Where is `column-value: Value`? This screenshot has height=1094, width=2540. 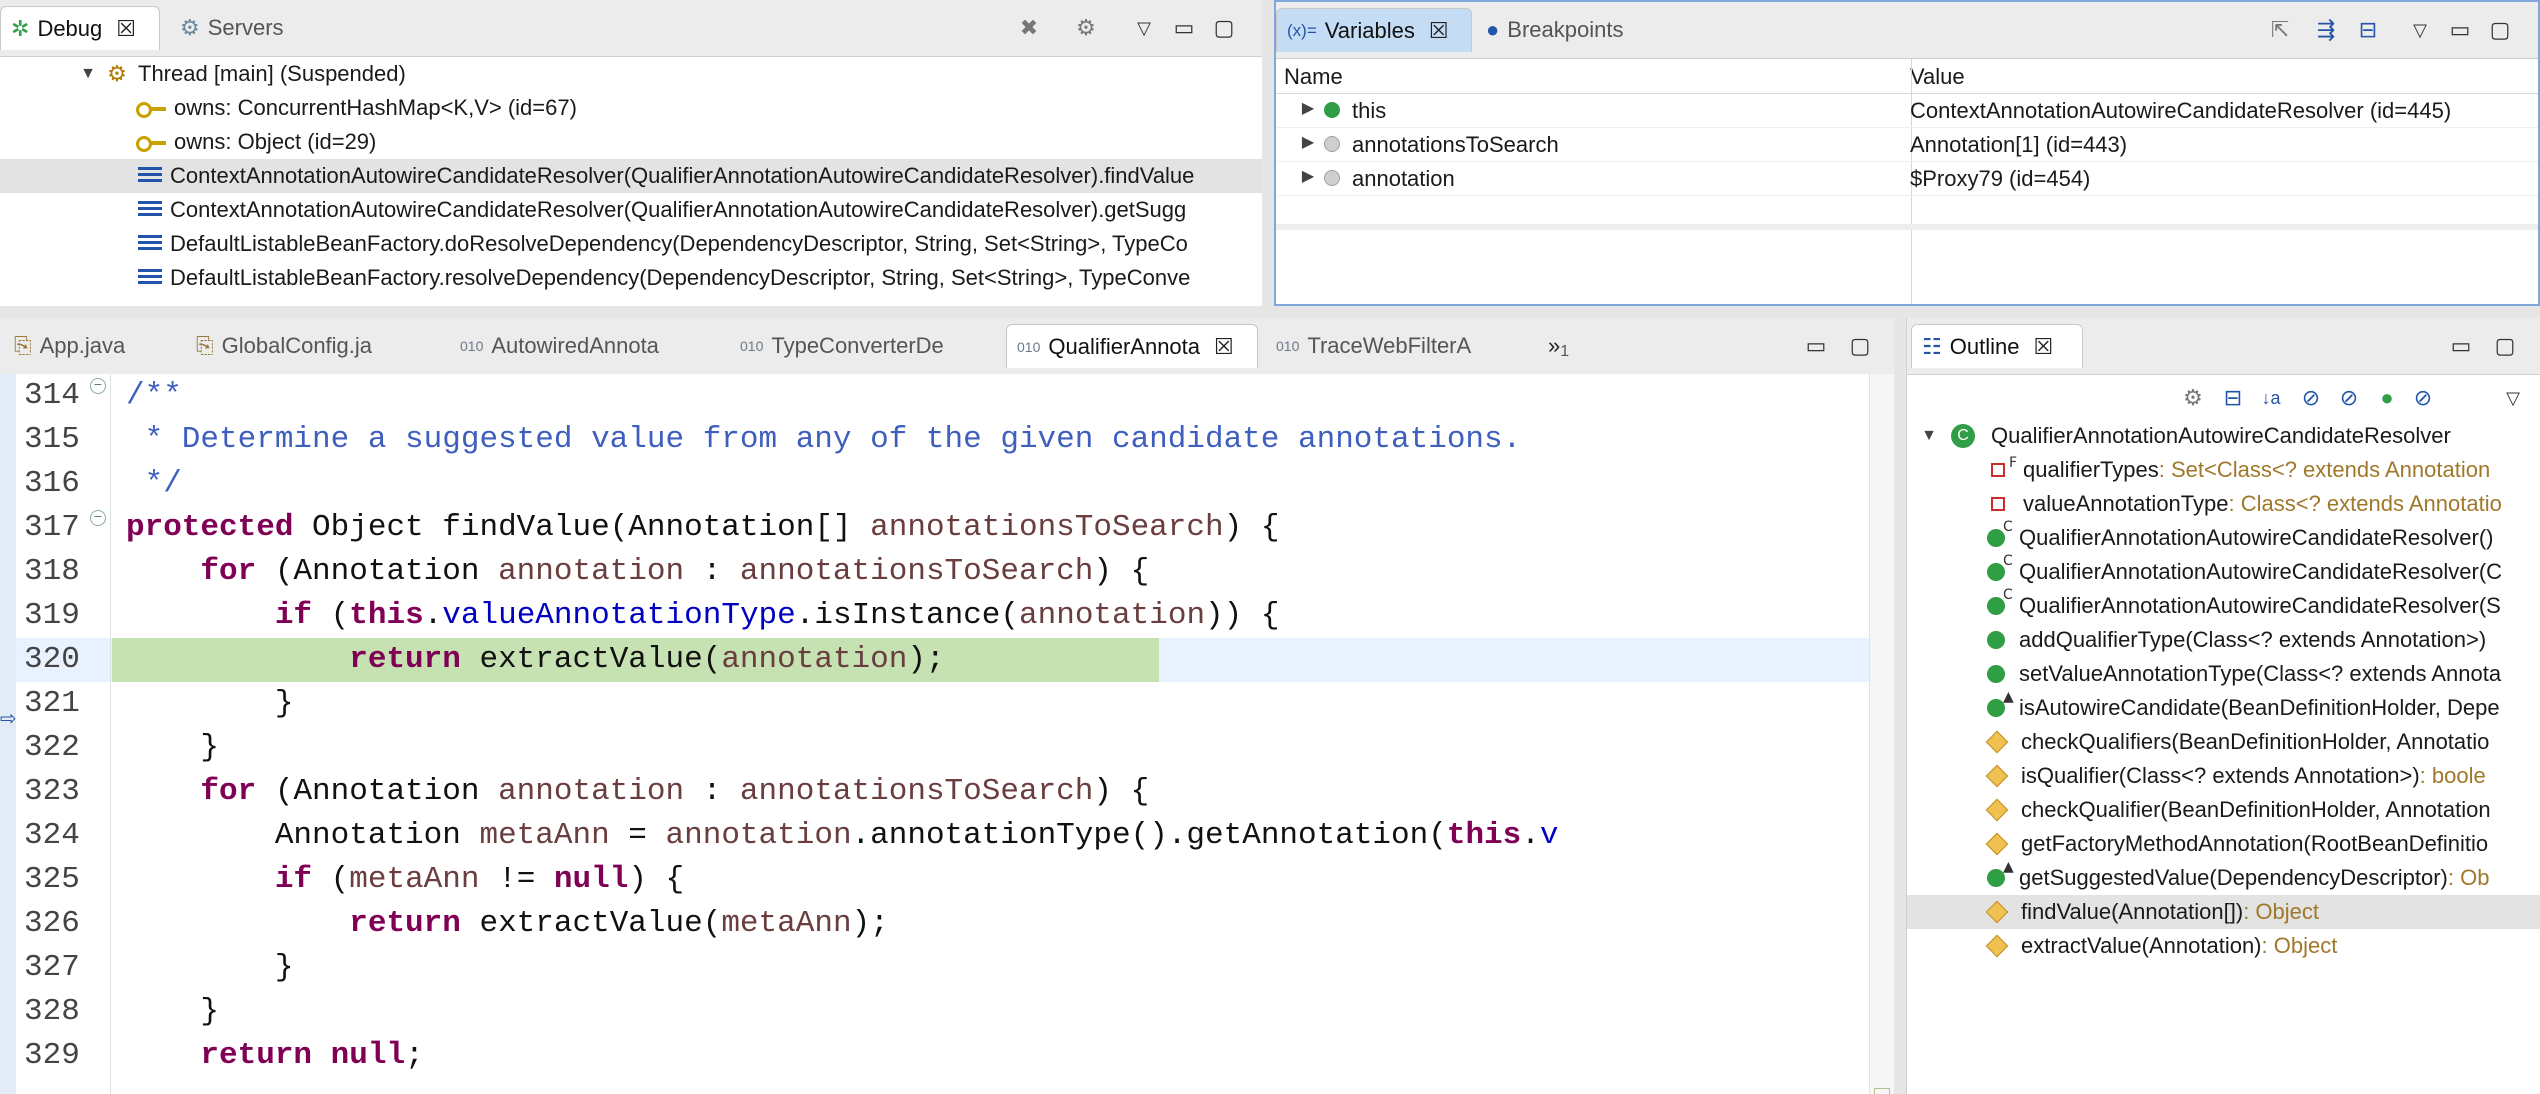 column-value: Value is located at coordinates (1937, 77).